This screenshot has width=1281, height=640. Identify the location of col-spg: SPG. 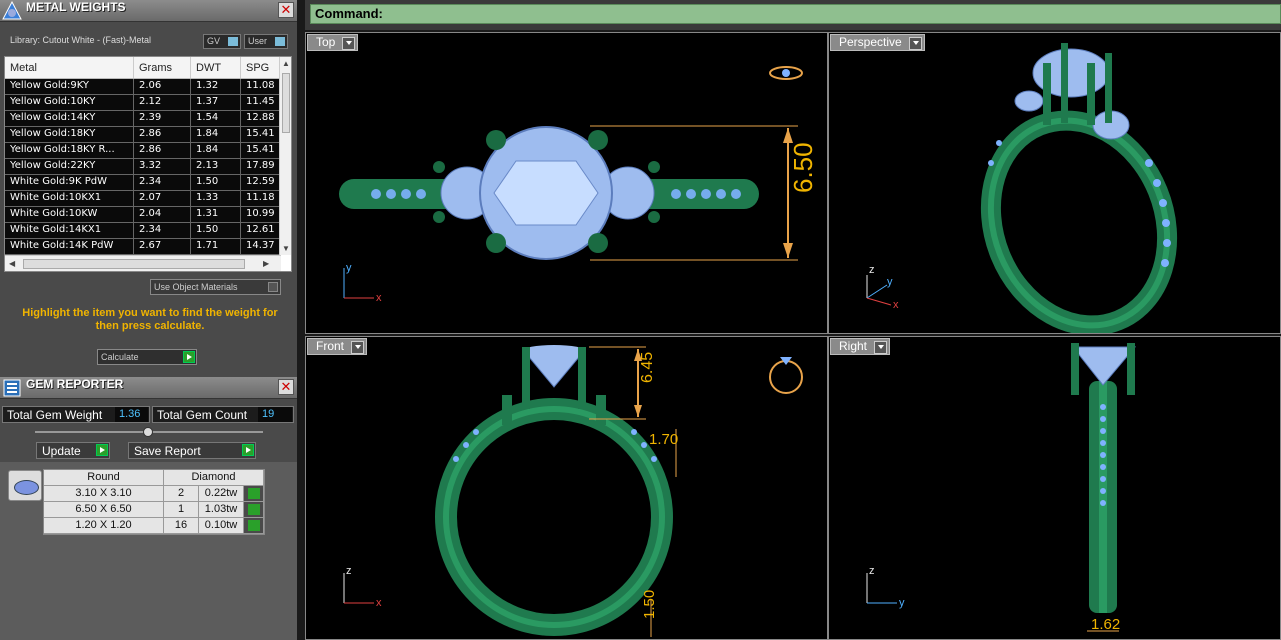
(261, 67).